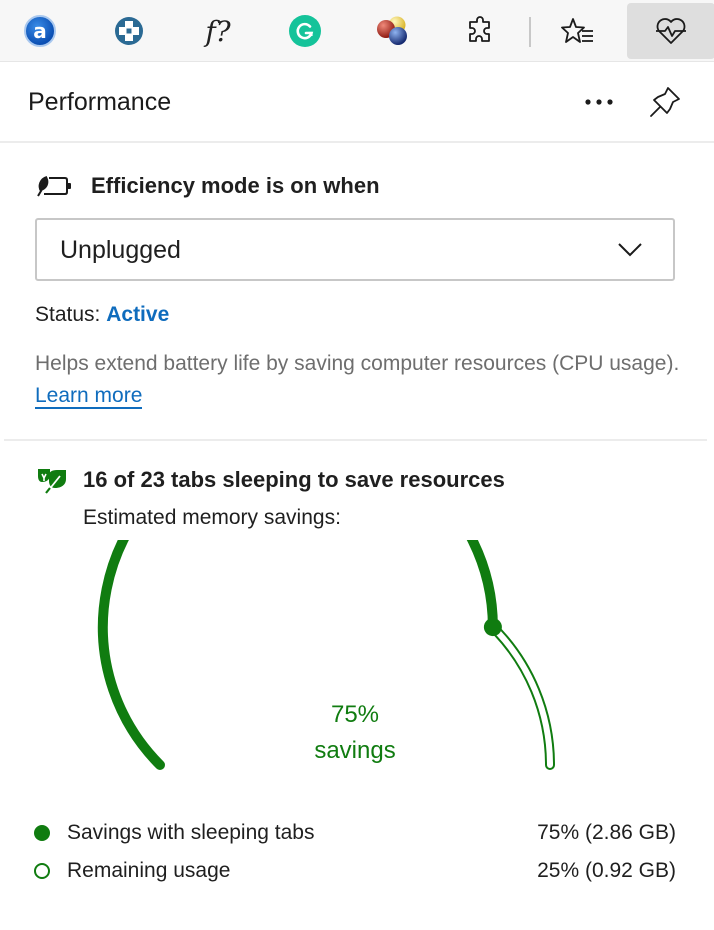 The height and width of the screenshot is (930, 714). Describe the element at coordinates (357, 31) in the screenshot. I see `browser-toolbar: a f?` at that location.